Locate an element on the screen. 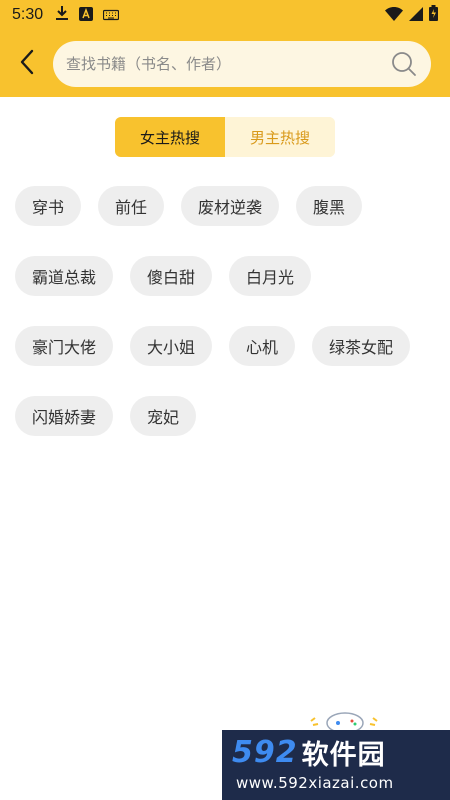 This screenshot has width=450, height=800. tag-chip: 穿书 is located at coordinates (48, 206).